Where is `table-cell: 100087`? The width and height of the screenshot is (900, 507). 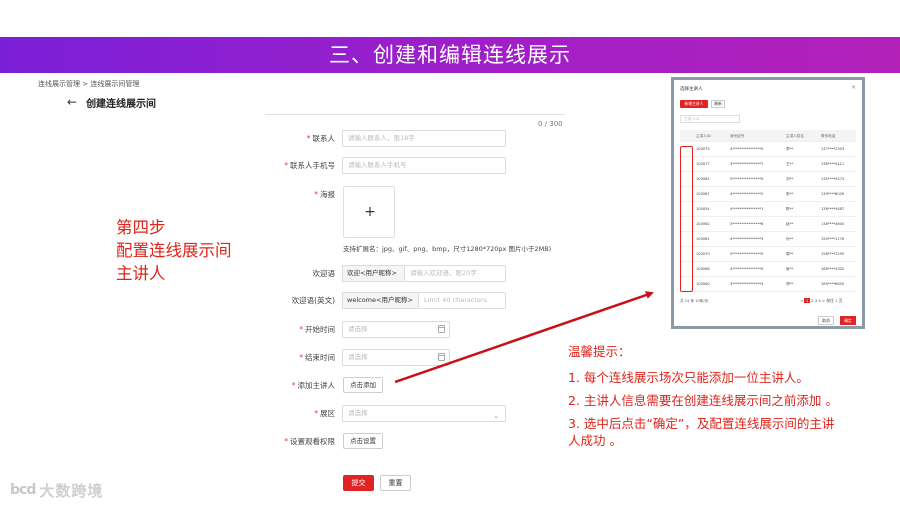
table-cell: 100087 is located at coordinates (703, 194).